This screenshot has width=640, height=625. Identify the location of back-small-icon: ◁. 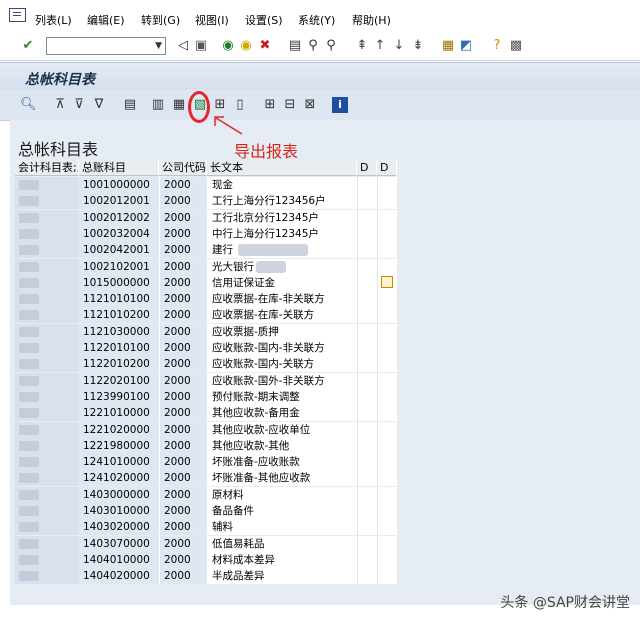
(183, 46).